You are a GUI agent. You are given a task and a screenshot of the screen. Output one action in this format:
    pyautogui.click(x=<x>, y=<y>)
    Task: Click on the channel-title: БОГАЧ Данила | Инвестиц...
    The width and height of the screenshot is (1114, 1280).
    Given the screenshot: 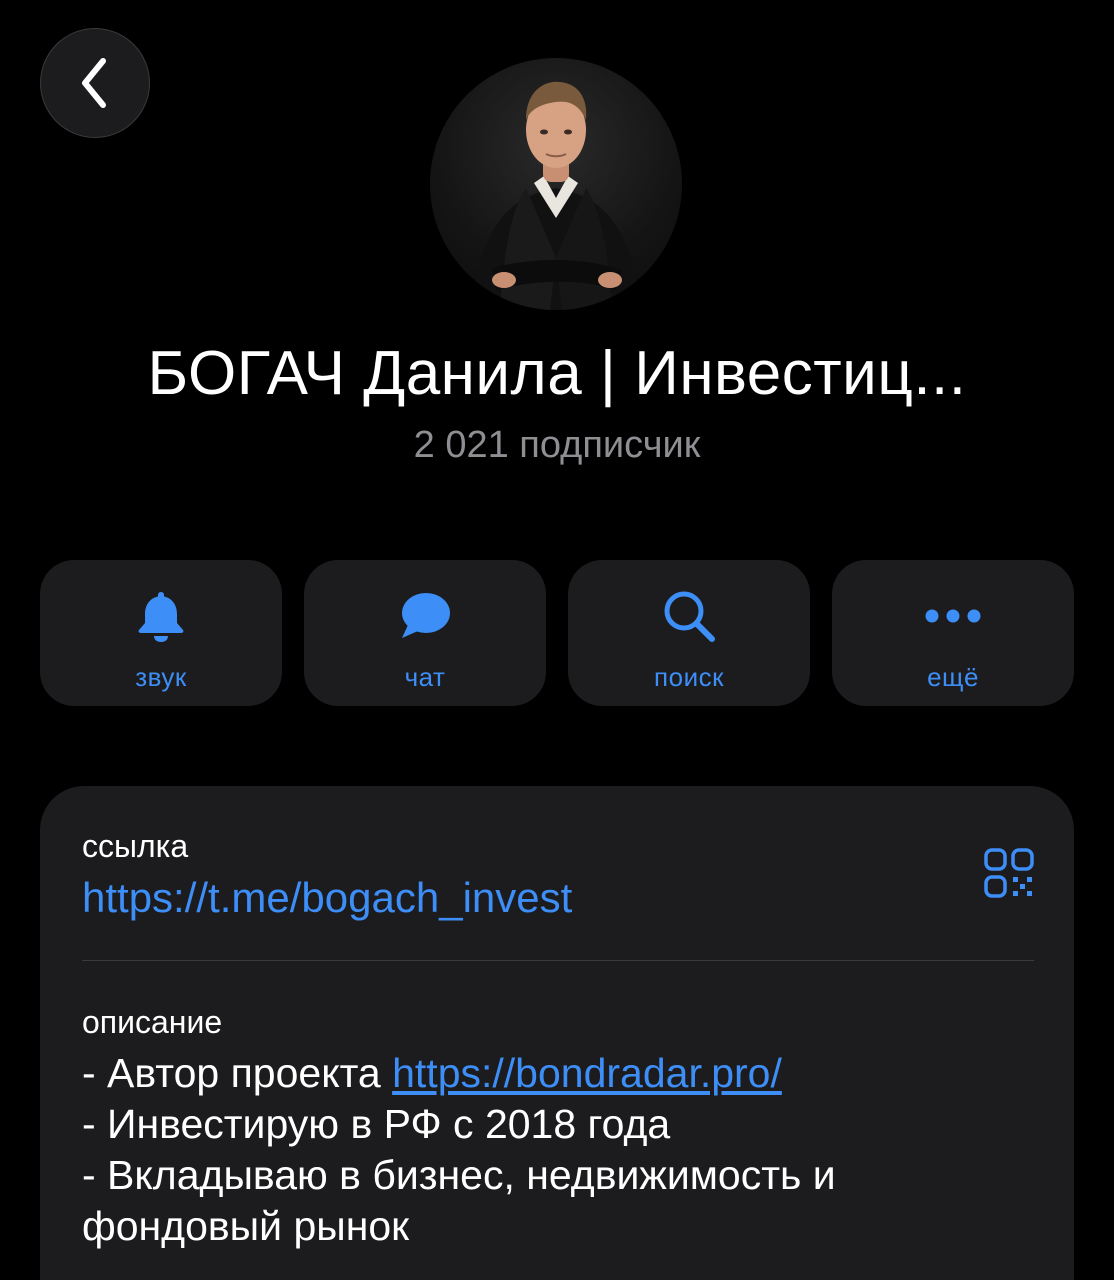 What is the action you would take?
    pyautogui.click(x=557, y=373)
    